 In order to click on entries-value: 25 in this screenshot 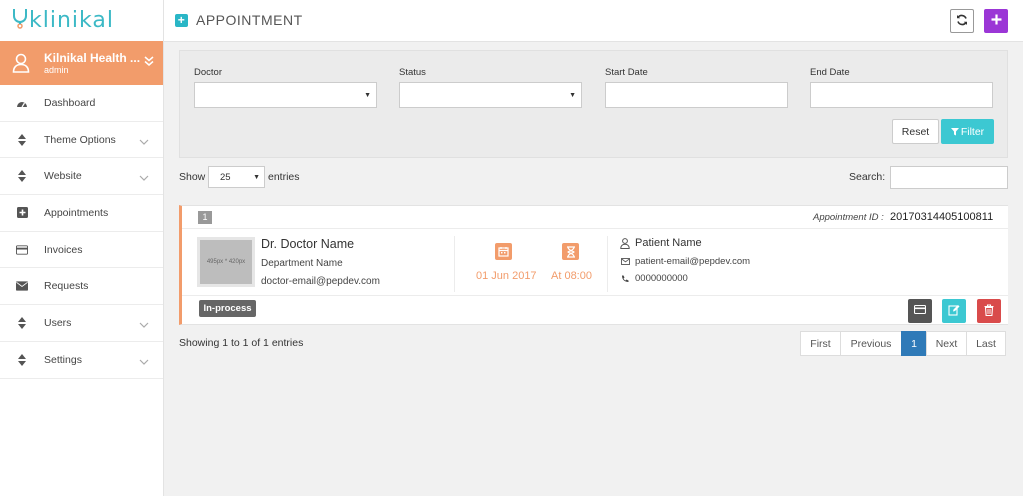, I will do `click(225, 177)`.